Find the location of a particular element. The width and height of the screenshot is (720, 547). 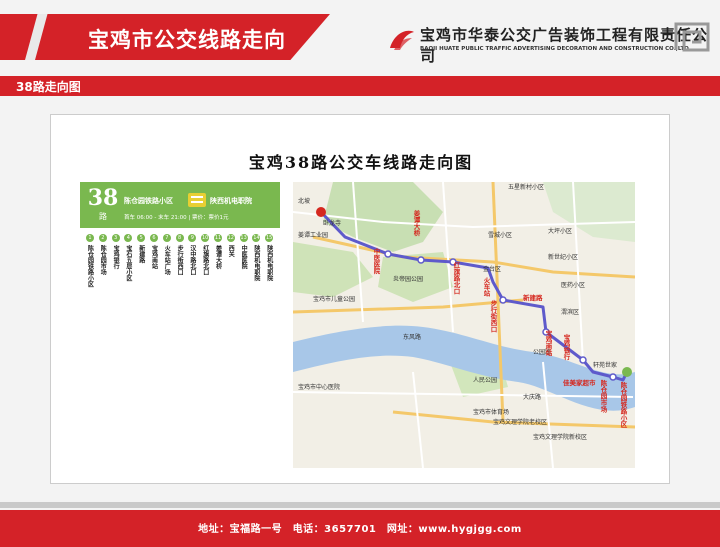

stop-name: 新建路 is located at coordinates (141, 254).